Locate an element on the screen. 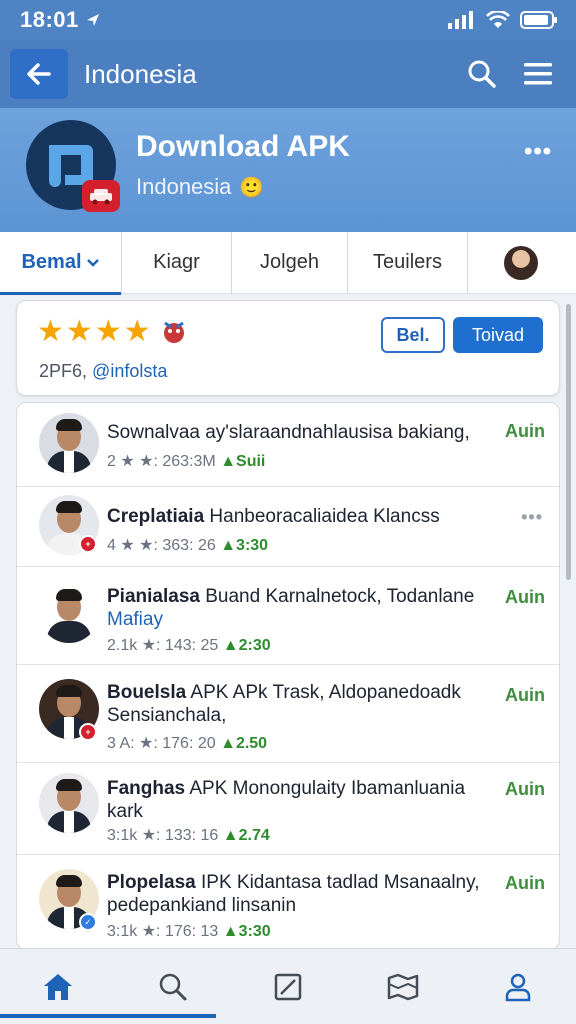  rating-card: ★ ★ ★ ★ 2PF6, @infolsta Bel. Toivad is located at coordinates (288, 348).